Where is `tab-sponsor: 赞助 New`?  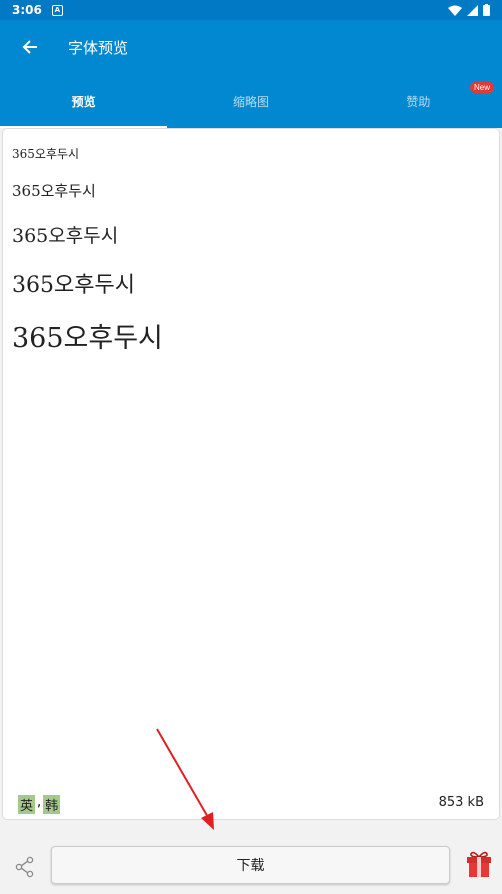
tab-sponsor: 赞助 New is located at coordinates (418, 101).